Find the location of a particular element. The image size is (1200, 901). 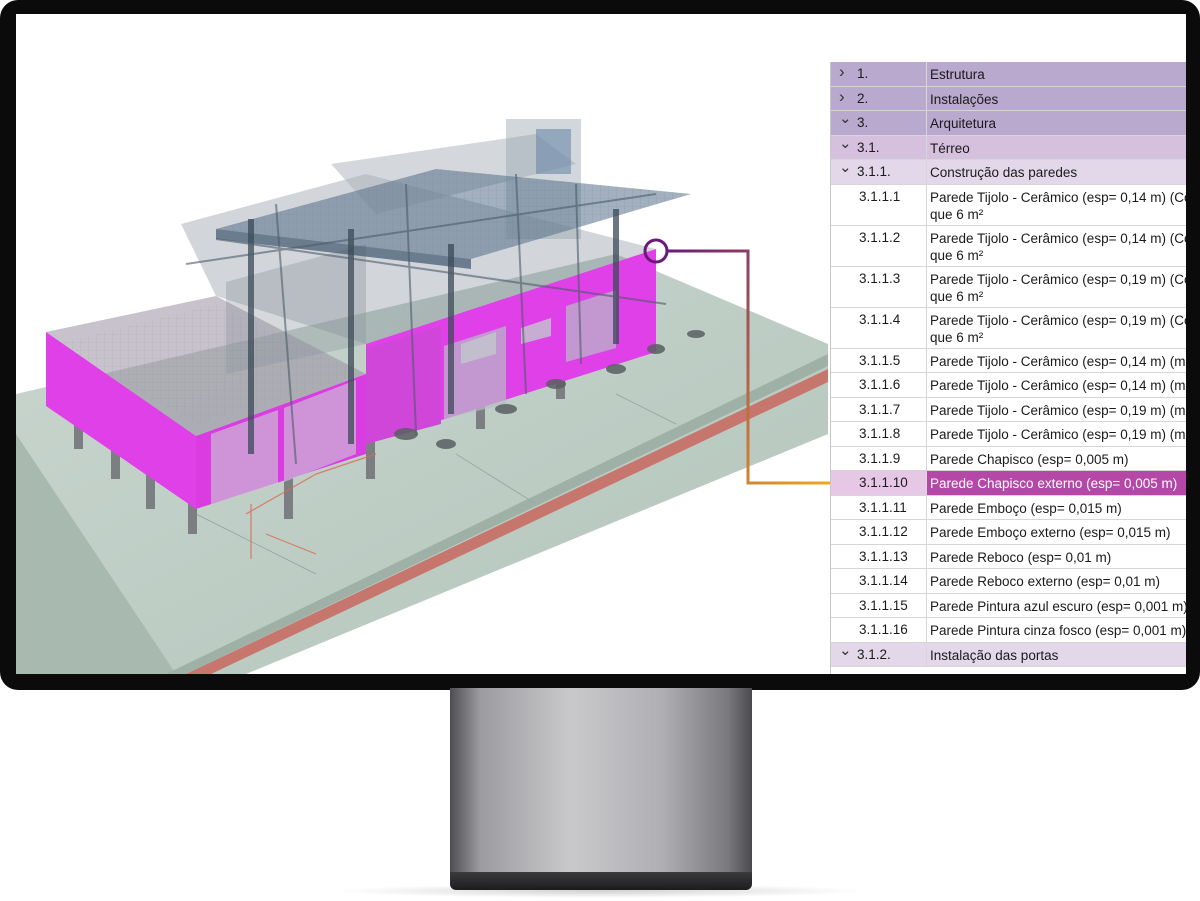

tree-row-number: 1. is located at coordinates (879, 74).